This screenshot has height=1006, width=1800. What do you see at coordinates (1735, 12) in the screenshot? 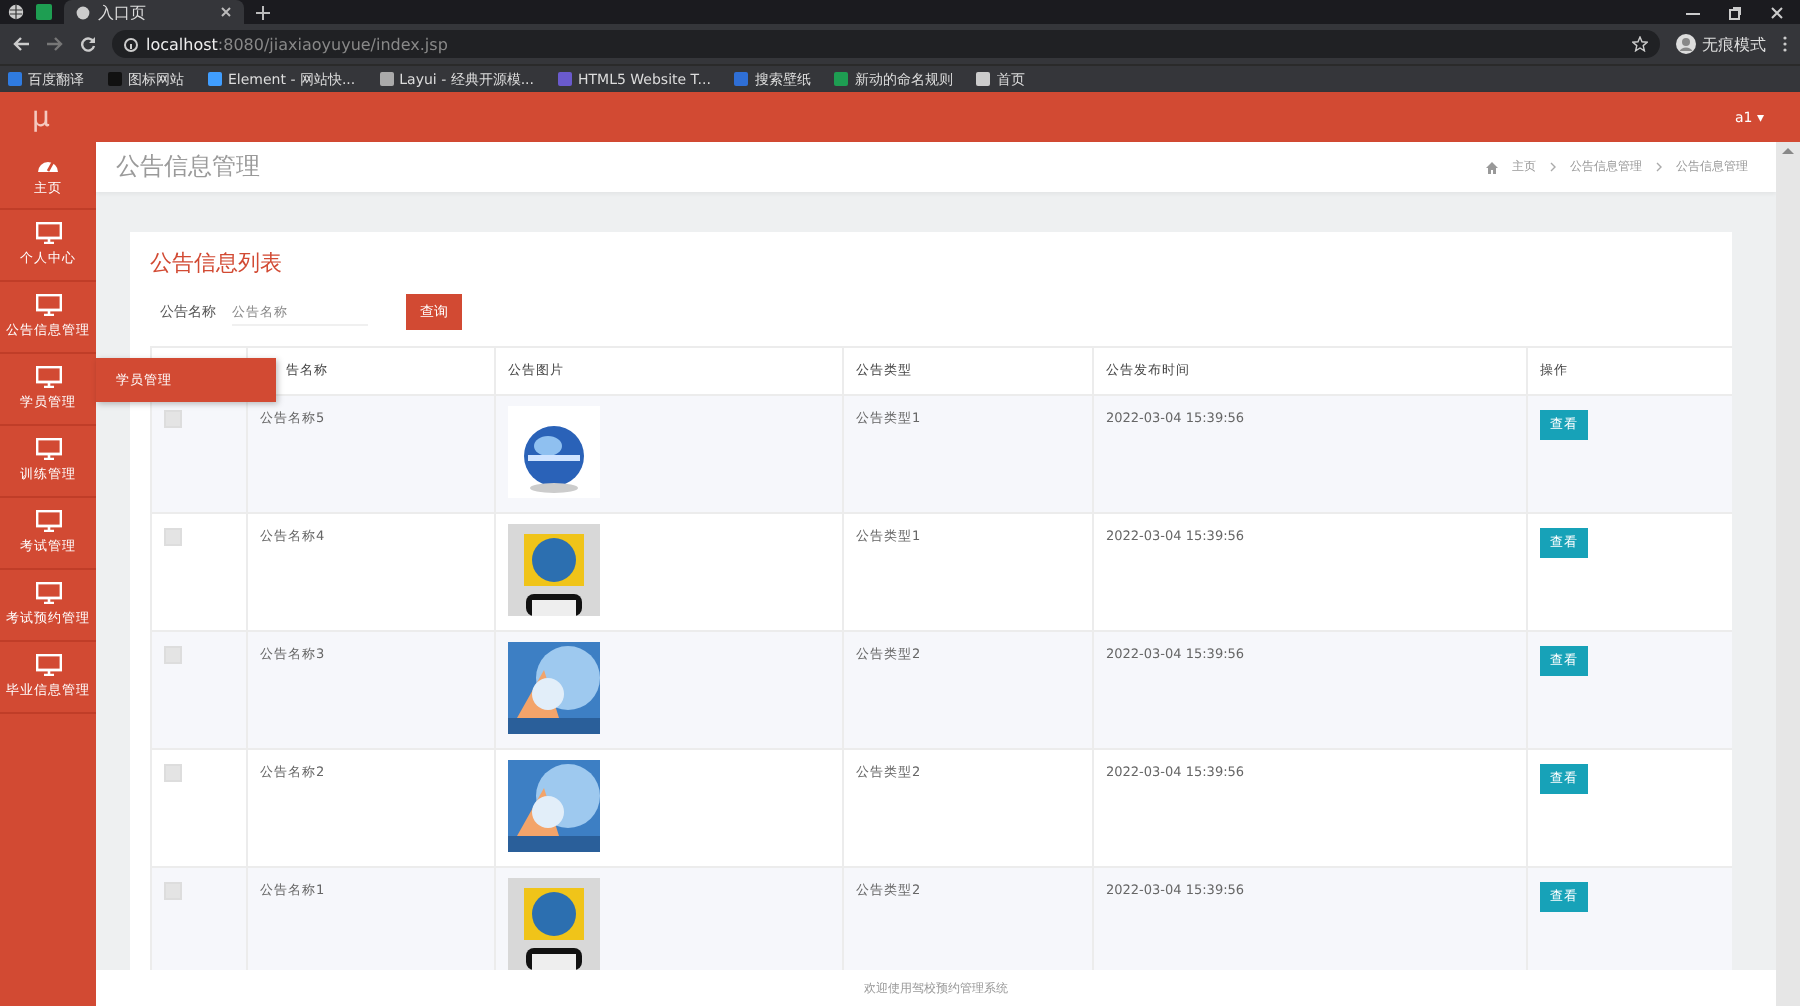
I see `restore-icon` at bounding box center [1735, 12].